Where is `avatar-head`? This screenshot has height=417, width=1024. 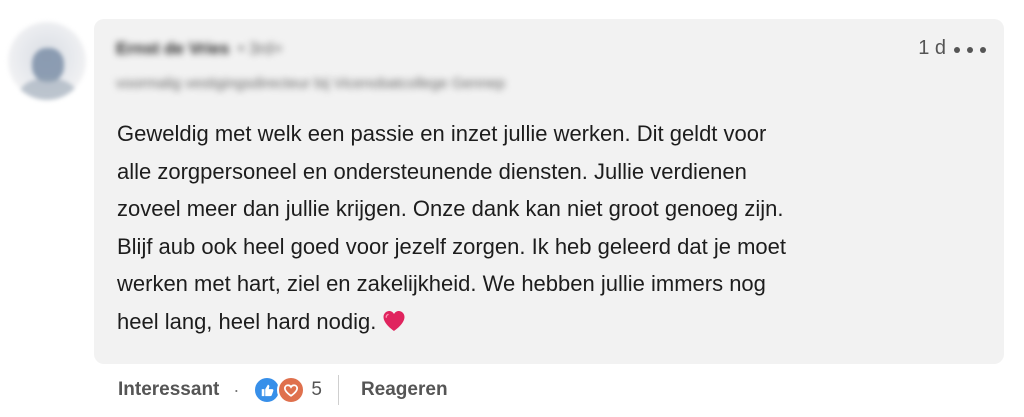 avatar-head is located at coordinates (48, 65).